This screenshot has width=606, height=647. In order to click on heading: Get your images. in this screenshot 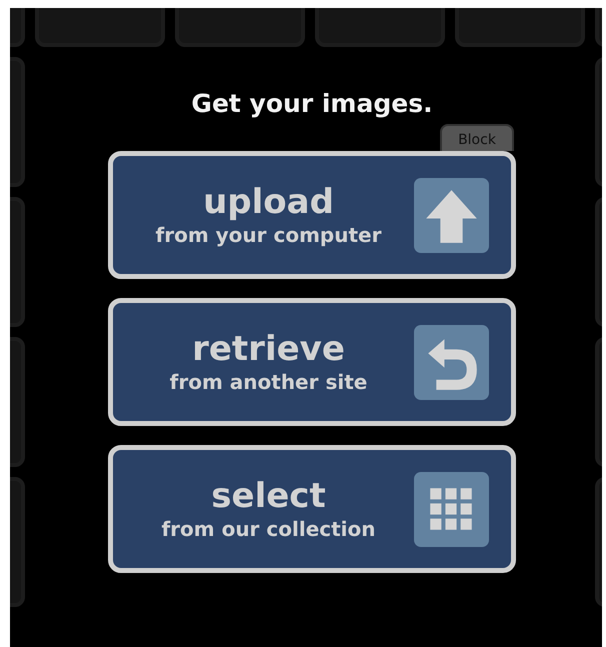, I will do `click(312, 104)`.